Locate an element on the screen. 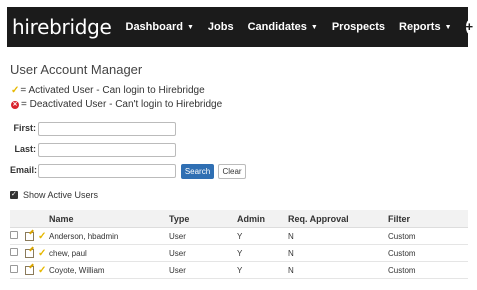 The height and width of the screenshot is (290, 477). show-active-users-toggle: Show Active Users is located at coordinates (54, 195).